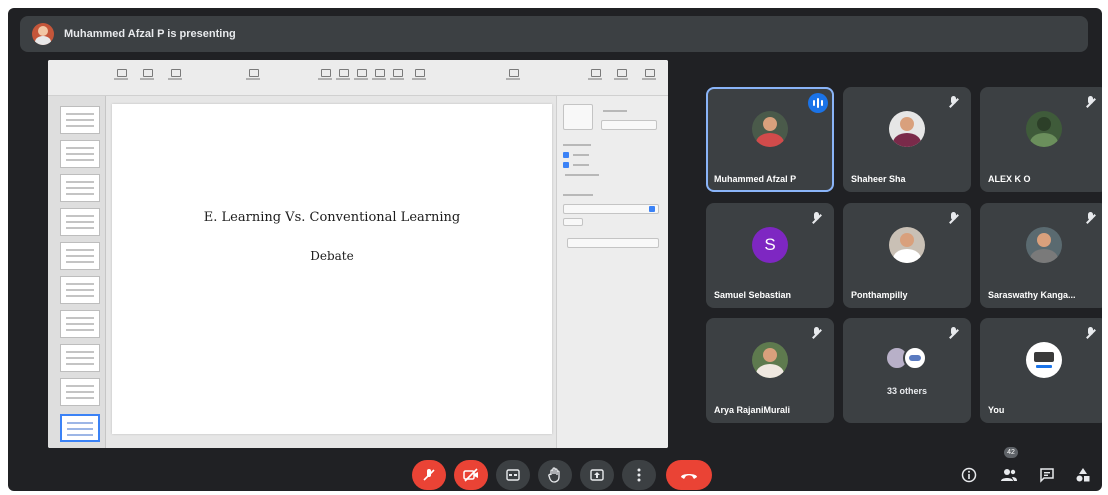 This screenshot has width=1108, height=495. Describe the element at coordinates (150, 34) in the screenshot. I see `presenting-text: Muhammed Afzal P is presenting` at that location.